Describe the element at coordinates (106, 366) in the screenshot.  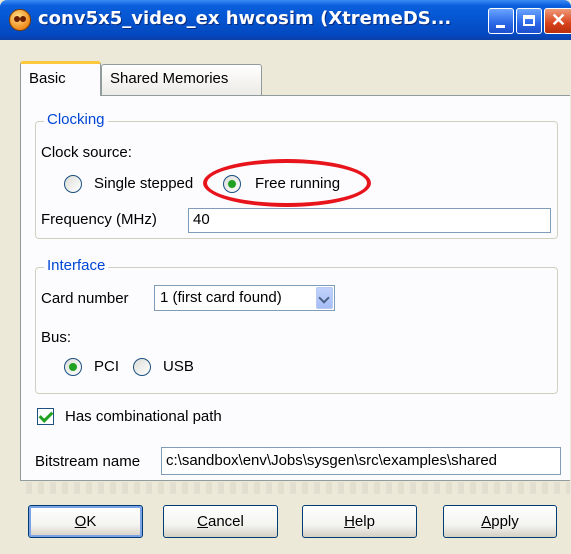
I see `pci-label: PCI` at that location.